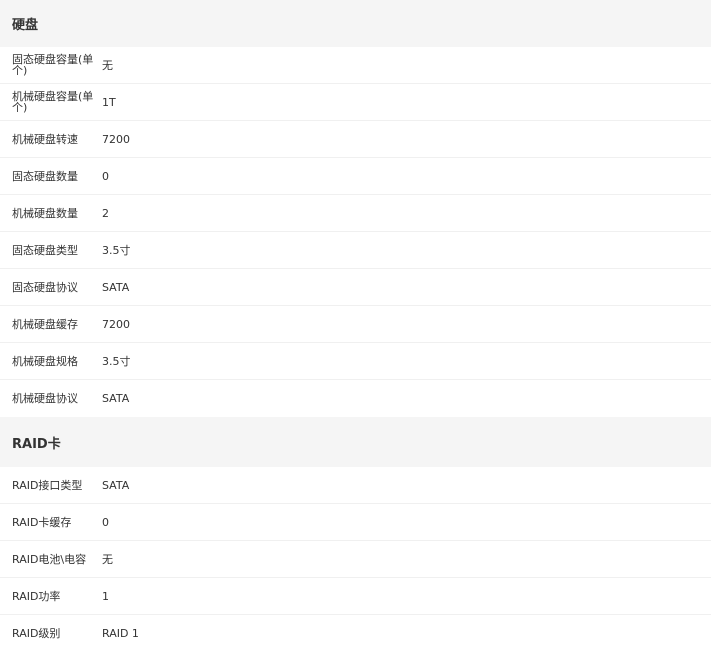  What do you see at coordinates (355, 65) in the screenshot?
I see `table-row: 固态硬盘容量(单个) 无` at bounding box center [355, 65].